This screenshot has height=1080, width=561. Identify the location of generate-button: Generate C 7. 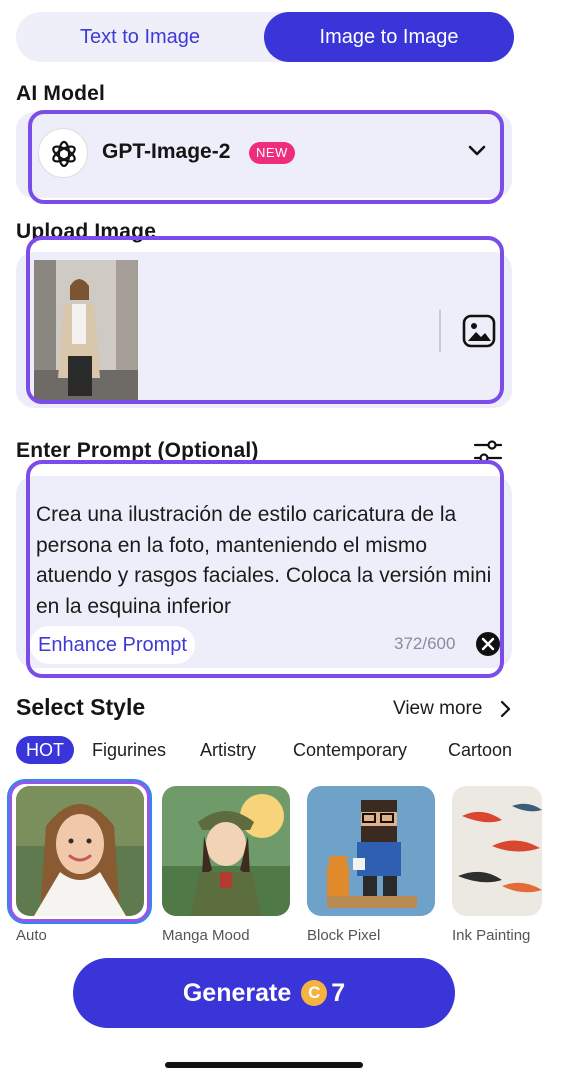
(264, 993).